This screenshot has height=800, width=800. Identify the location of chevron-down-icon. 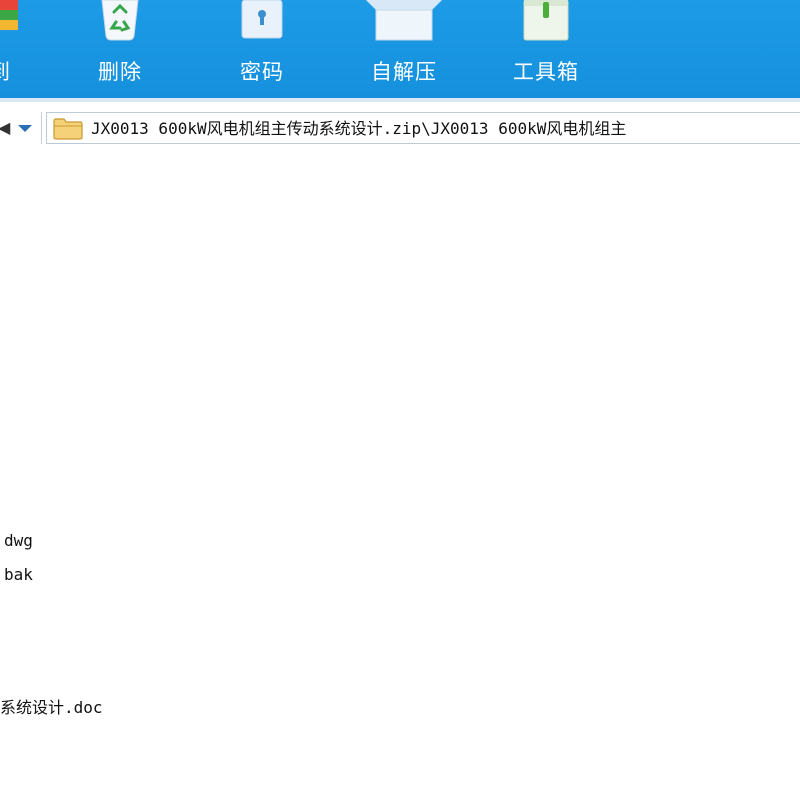
(25, 128).